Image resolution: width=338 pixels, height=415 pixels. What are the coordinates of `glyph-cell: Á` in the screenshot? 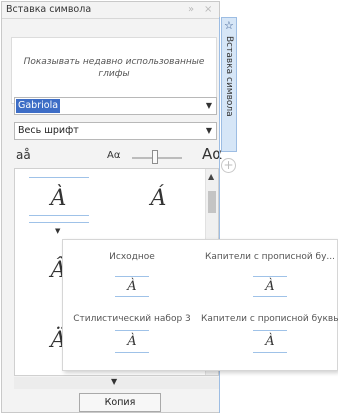 It's located at (158, 199).